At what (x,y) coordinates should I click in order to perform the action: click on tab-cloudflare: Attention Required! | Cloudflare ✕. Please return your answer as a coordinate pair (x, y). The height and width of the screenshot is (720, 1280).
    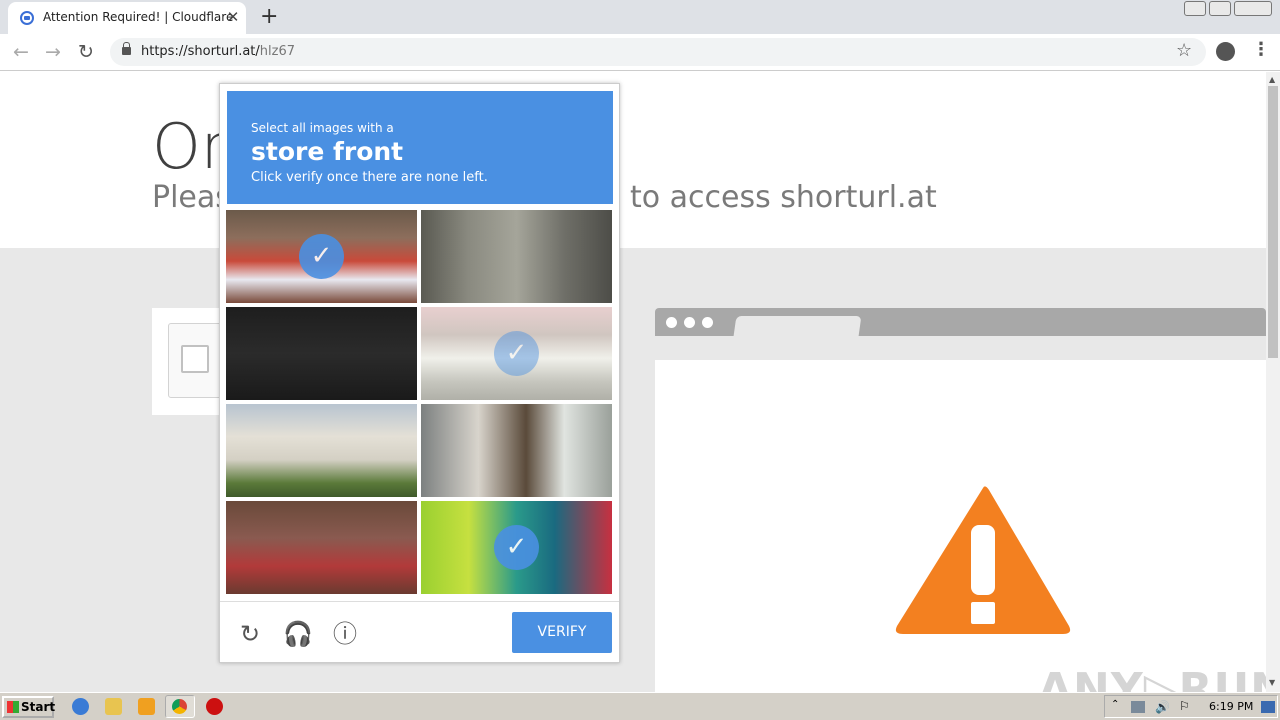
    Looking at the image, I should click on (127, 18).